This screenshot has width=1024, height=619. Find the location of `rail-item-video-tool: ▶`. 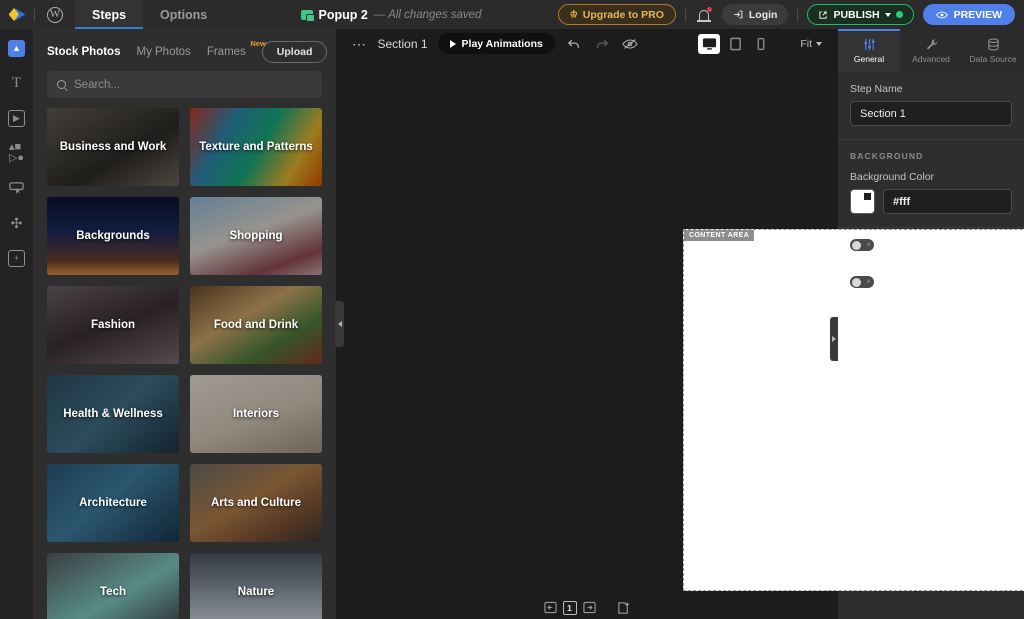

rail-item-video-tool: ▶ is located at coordinates (17, 118).